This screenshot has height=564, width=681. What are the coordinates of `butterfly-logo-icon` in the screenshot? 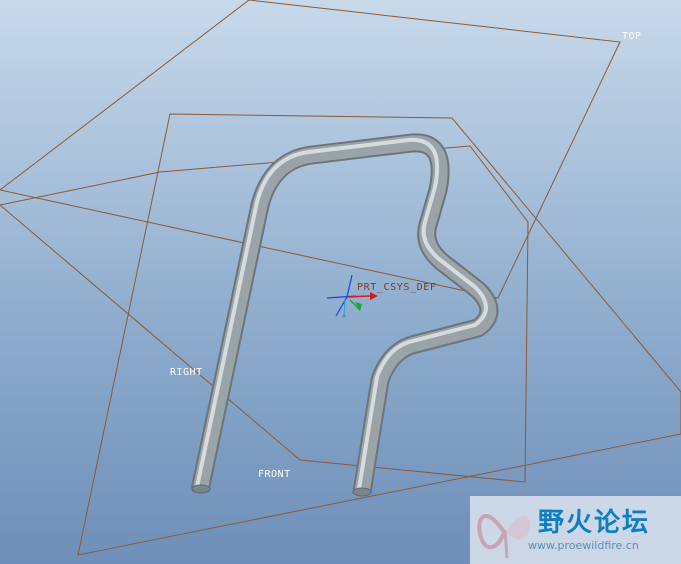 It's located at (504, 536).